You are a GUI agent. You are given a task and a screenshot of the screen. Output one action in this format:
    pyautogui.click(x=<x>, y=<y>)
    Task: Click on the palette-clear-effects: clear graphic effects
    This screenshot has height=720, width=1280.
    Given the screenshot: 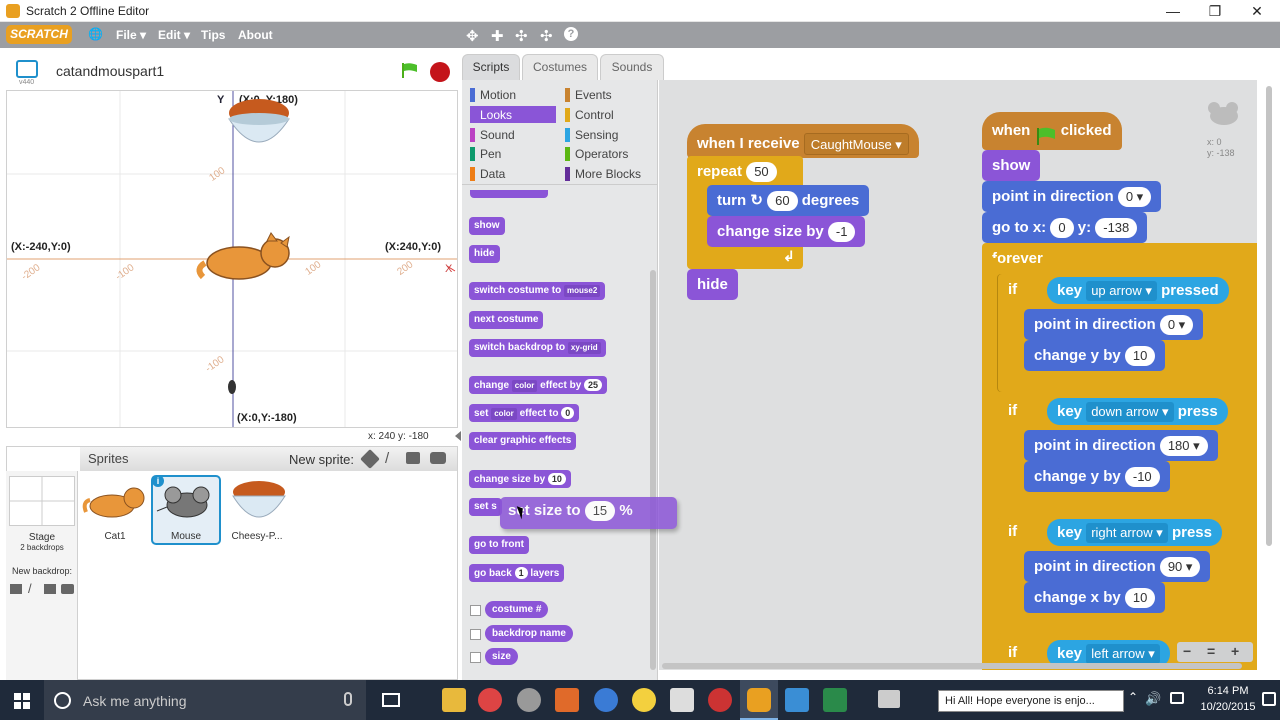 What is the action you would take?
    pyautogui.click(x=523, y=441)
    